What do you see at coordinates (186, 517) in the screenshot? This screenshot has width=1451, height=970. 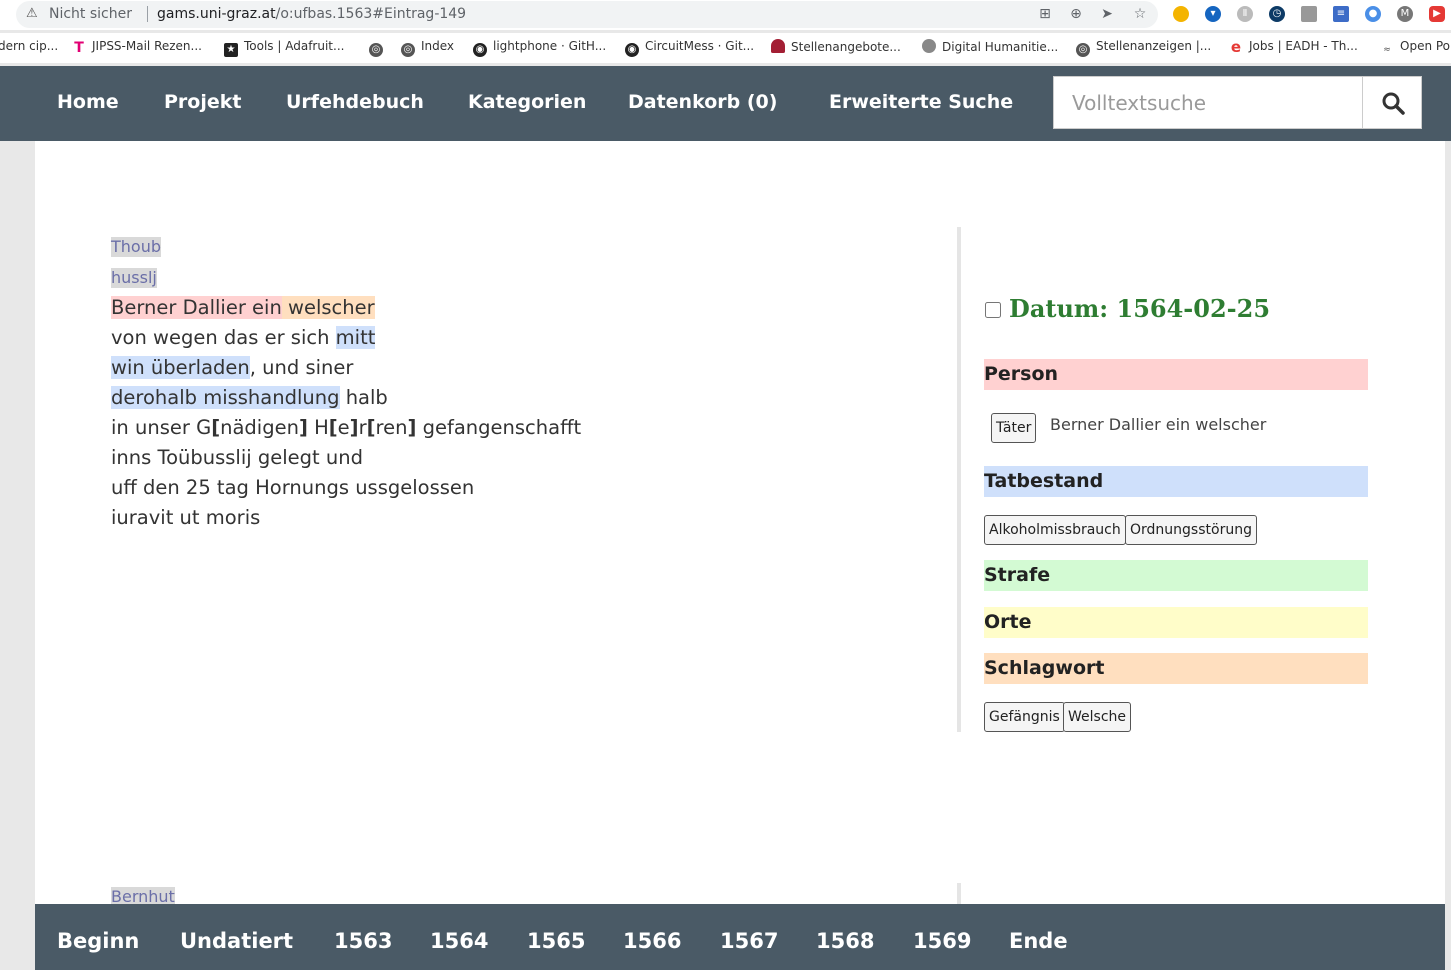 I see `entry-line: iuravit ut moris` at bounding box center [186, 517].